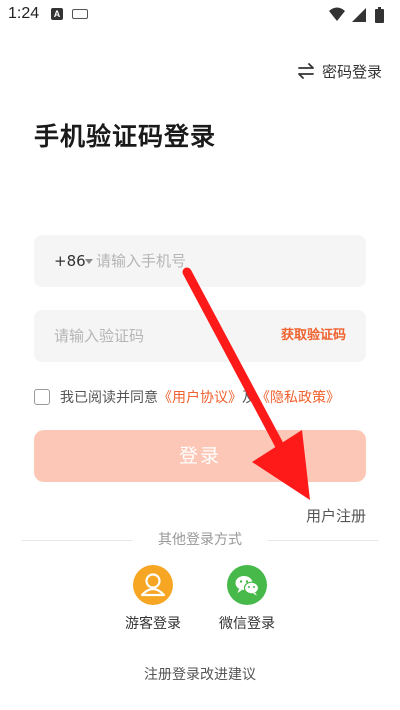 Image resolution: width=400 pixels, height=710 pixels. Describe the element at coordinates (200, 397) in the screenshot. I see `user-agreement-link: 《用户协议》` at that location.